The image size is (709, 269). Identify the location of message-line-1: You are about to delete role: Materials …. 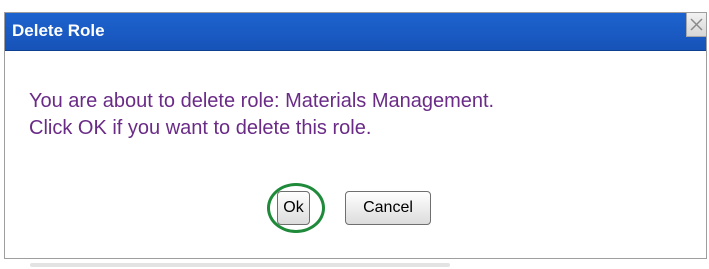
(262, 101).